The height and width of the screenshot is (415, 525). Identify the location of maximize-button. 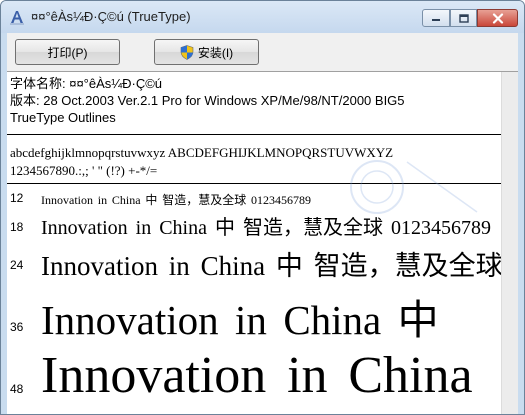
(463, 18).